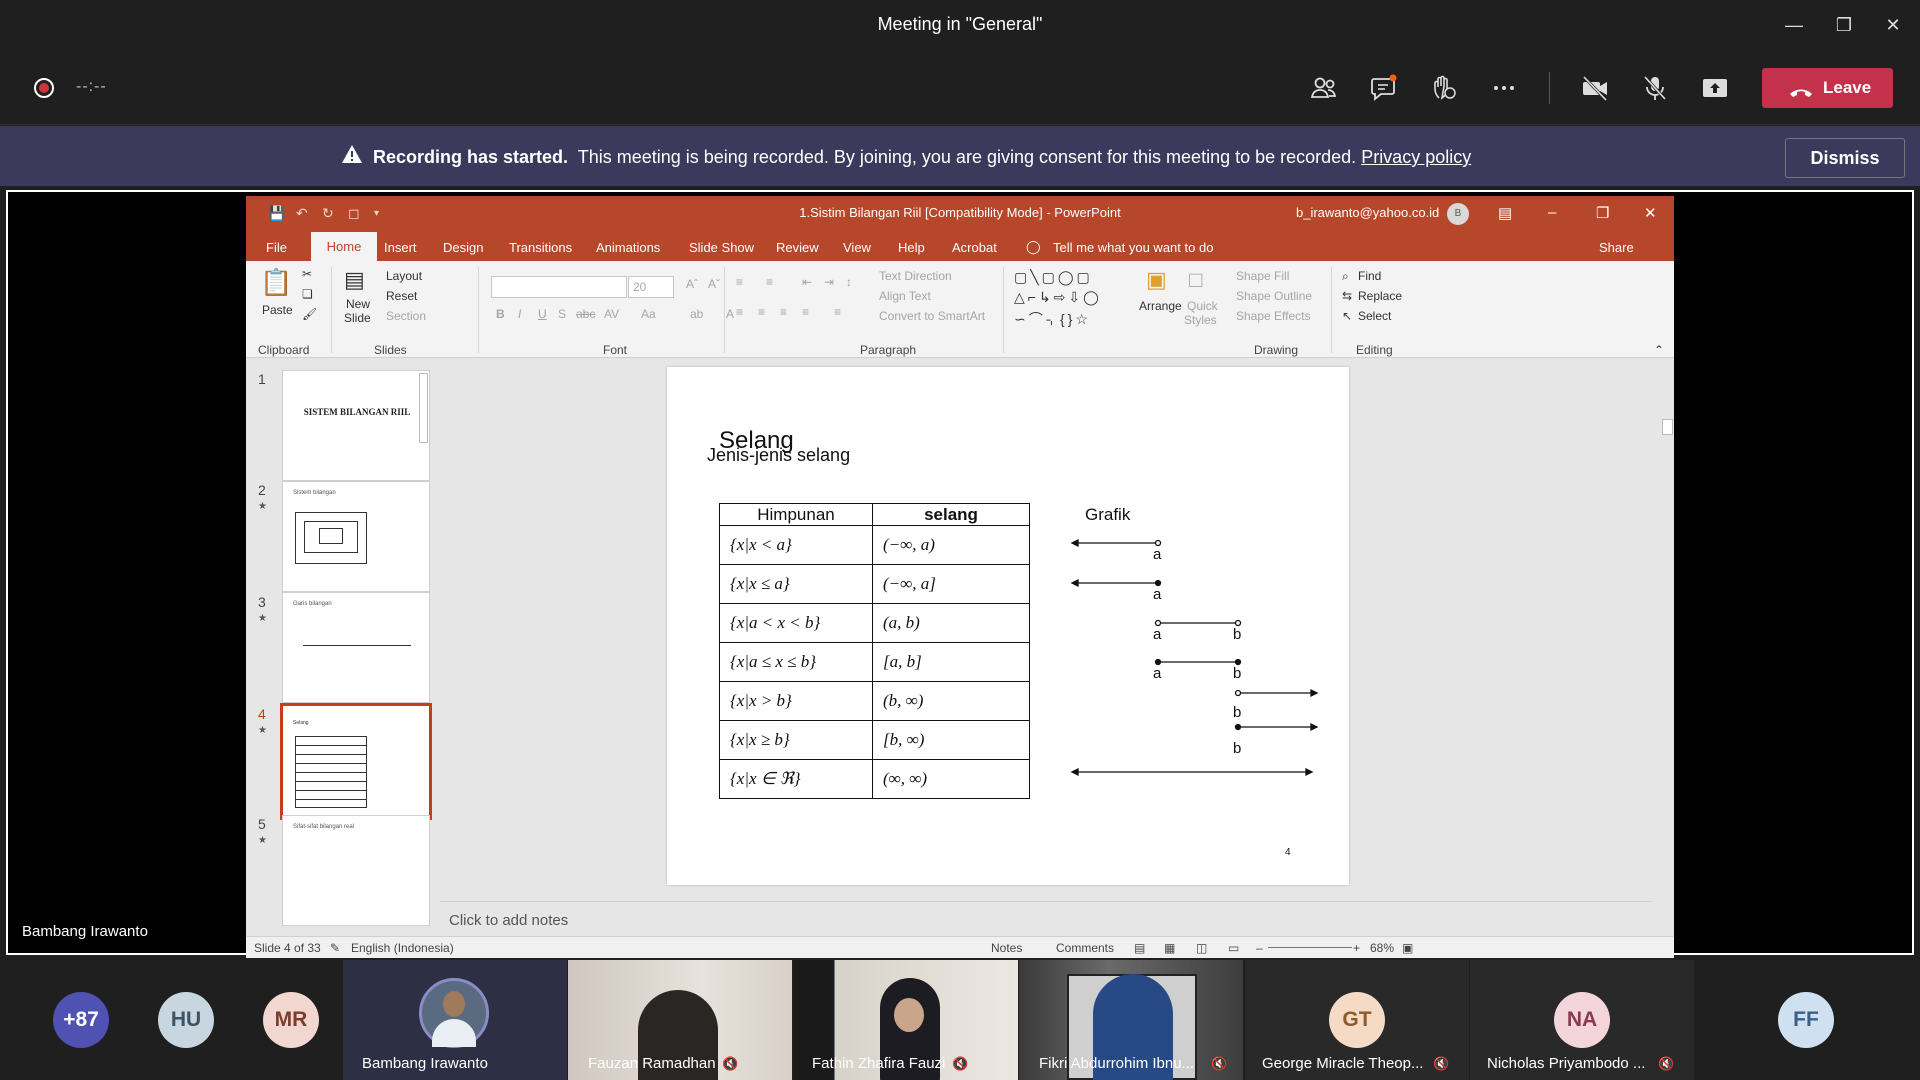  Describe the element at coordinates (1052, 319) in the screenshot. I see `shapes-gallery-row3: ∽⌒⌍{}☆` at that location.